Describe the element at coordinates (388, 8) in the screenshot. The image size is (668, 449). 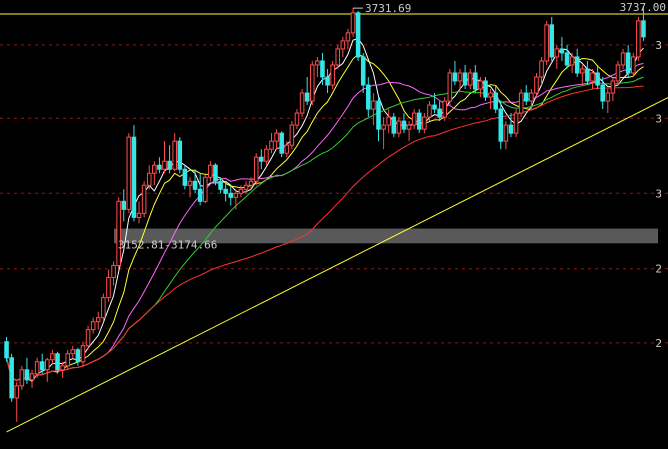
I see `peak-label: 3731.69` at that location.